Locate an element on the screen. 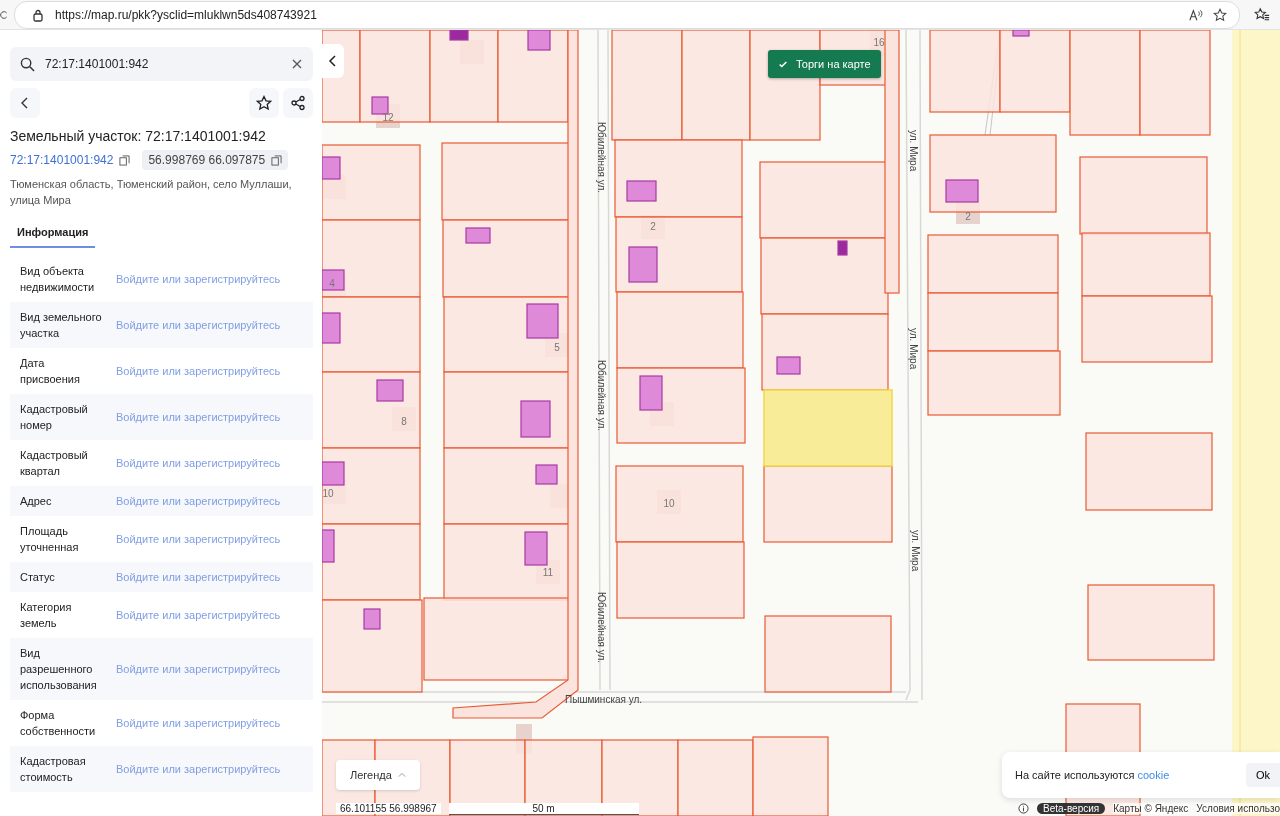 Image resolution: width=1280 pixels, height=816 pixels. house-number: 11 is located at coordinates (548, 572).